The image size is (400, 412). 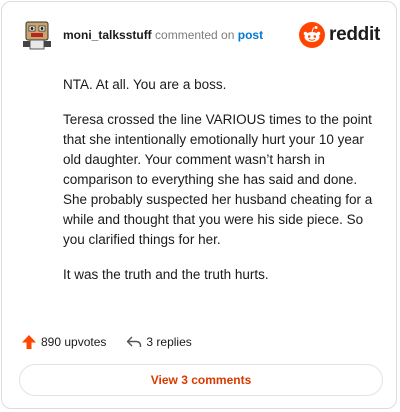 I want to click on username-link: moni_talksstuff, so click(x=107, y=35).